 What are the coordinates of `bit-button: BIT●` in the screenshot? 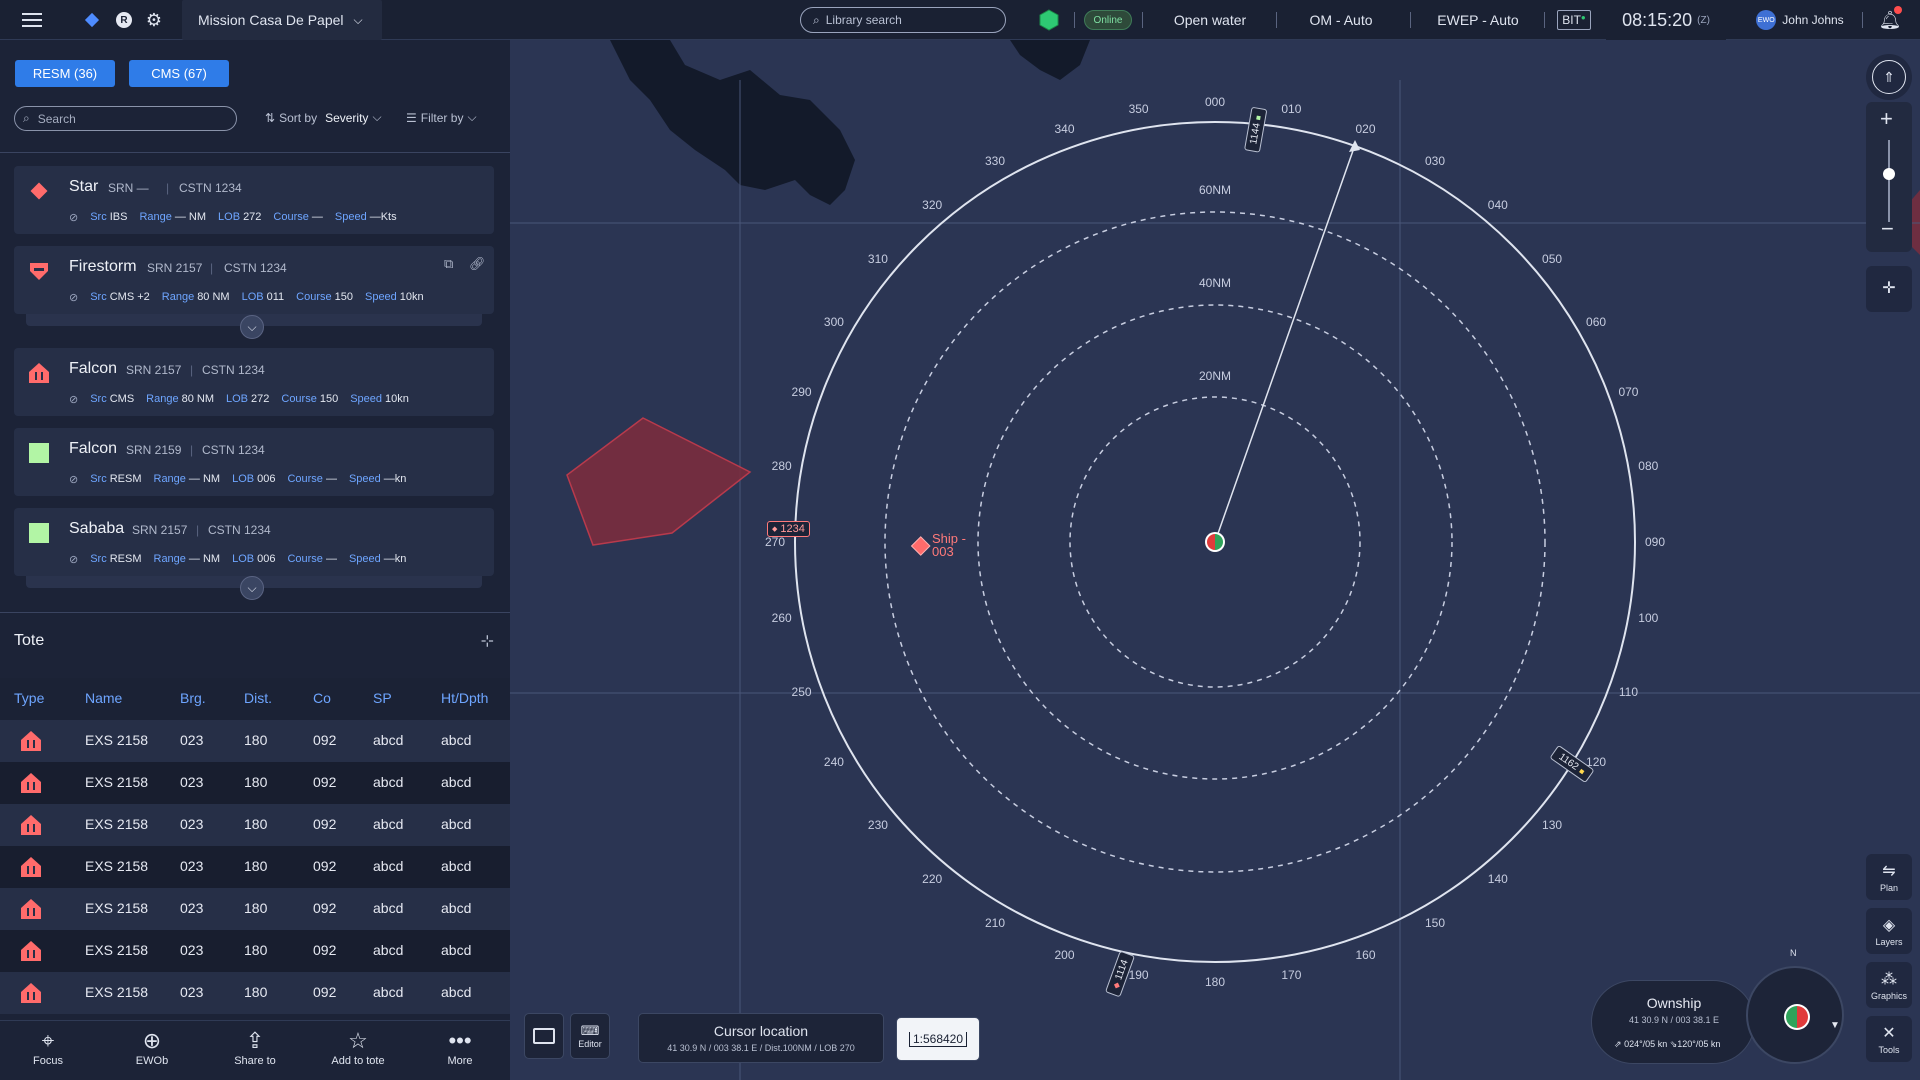 It's located at (1574, 20).